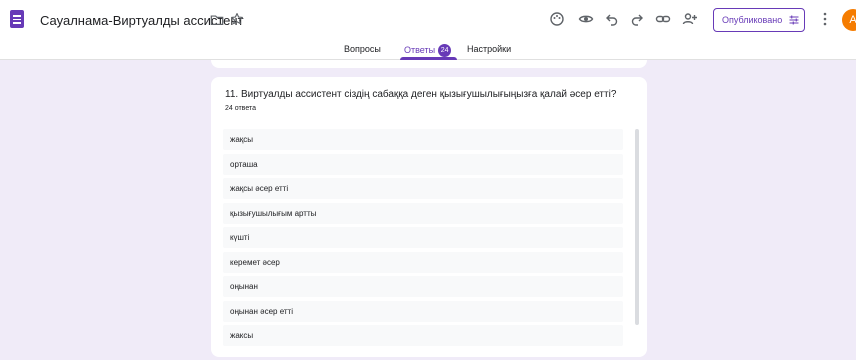 The width and height of the screenshot is (856, 360). What do you see at coordinates (423, 262) in the screenshot?
I see `list-item: керемет әсер` at bounding box center [423, 262].